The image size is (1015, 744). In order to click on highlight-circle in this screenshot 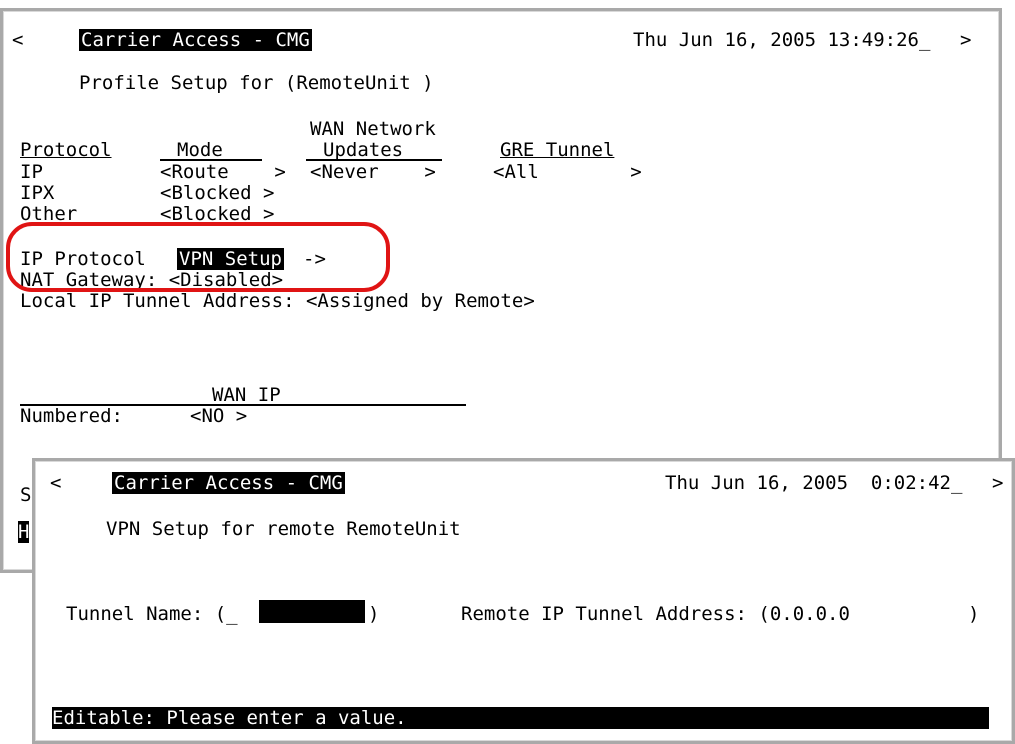, I will do `click(198, 257)`.